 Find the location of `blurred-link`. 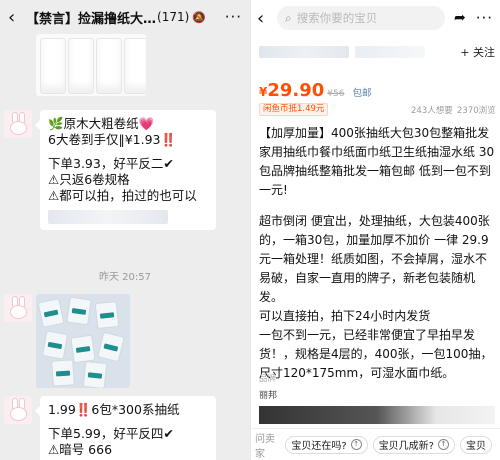

blurred-link is located at coordinates (108, 217).